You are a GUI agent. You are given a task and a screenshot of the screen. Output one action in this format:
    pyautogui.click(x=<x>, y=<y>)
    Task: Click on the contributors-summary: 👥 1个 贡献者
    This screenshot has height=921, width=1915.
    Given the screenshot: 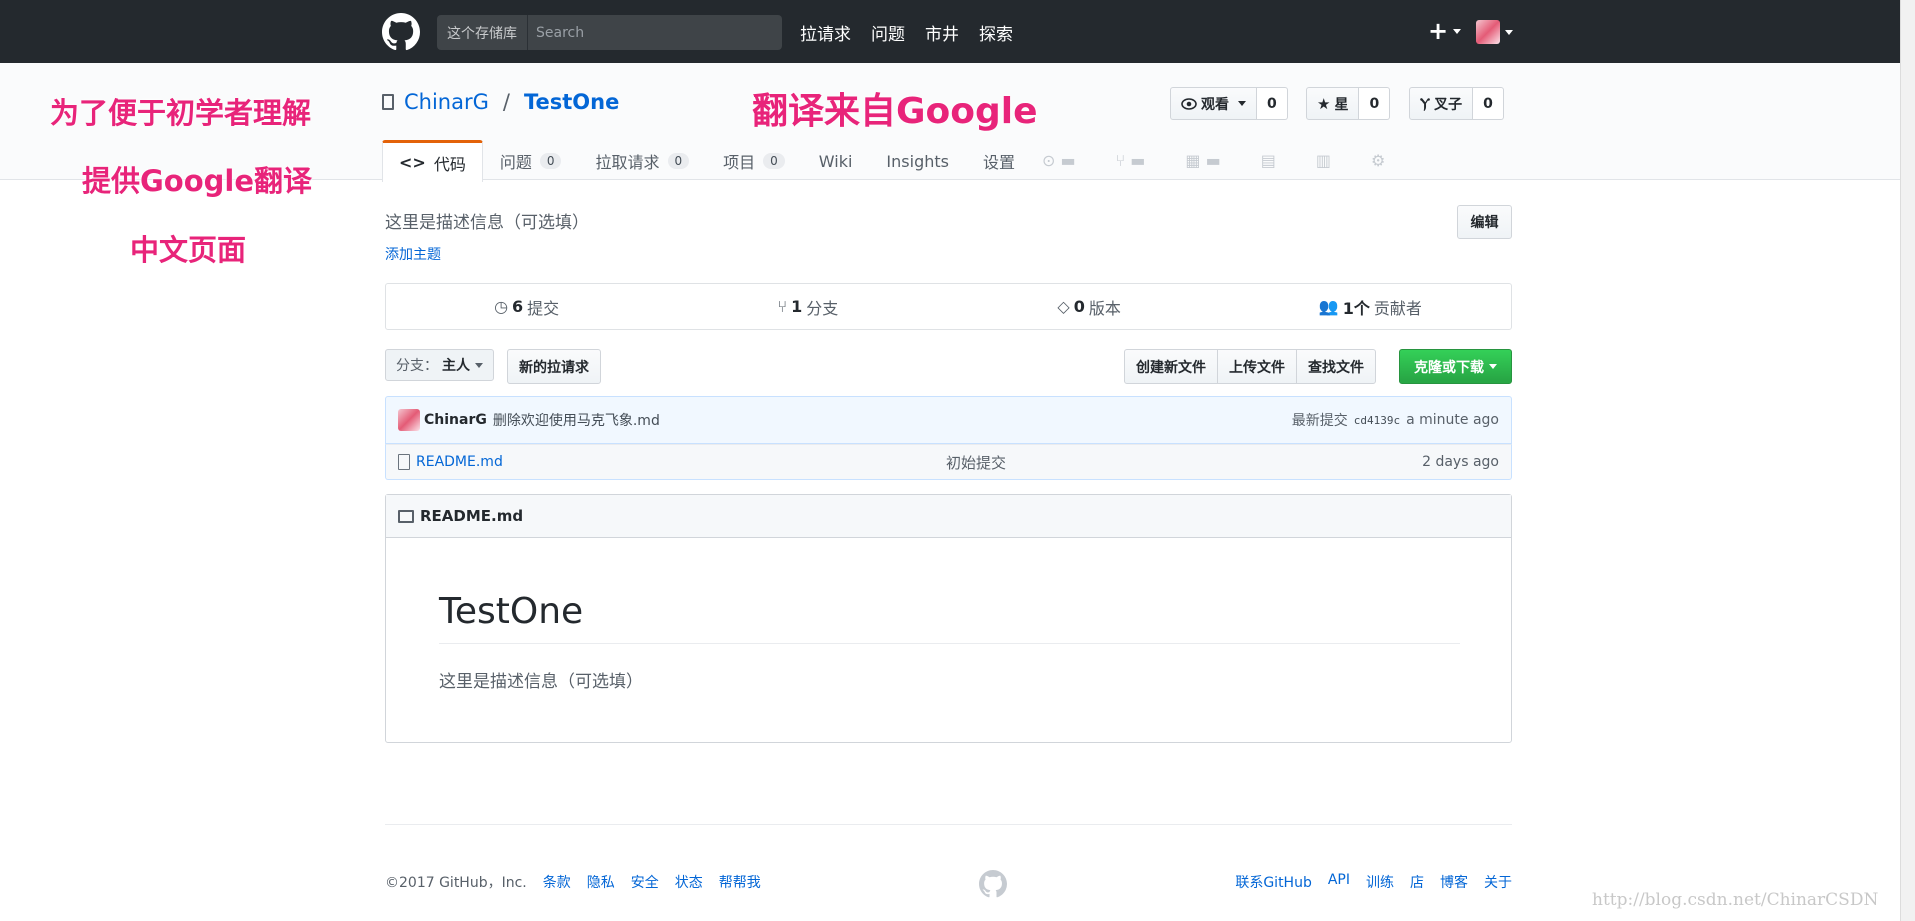 What is the action you would take?
    pyautogui.click(x=1370, y=306)
    